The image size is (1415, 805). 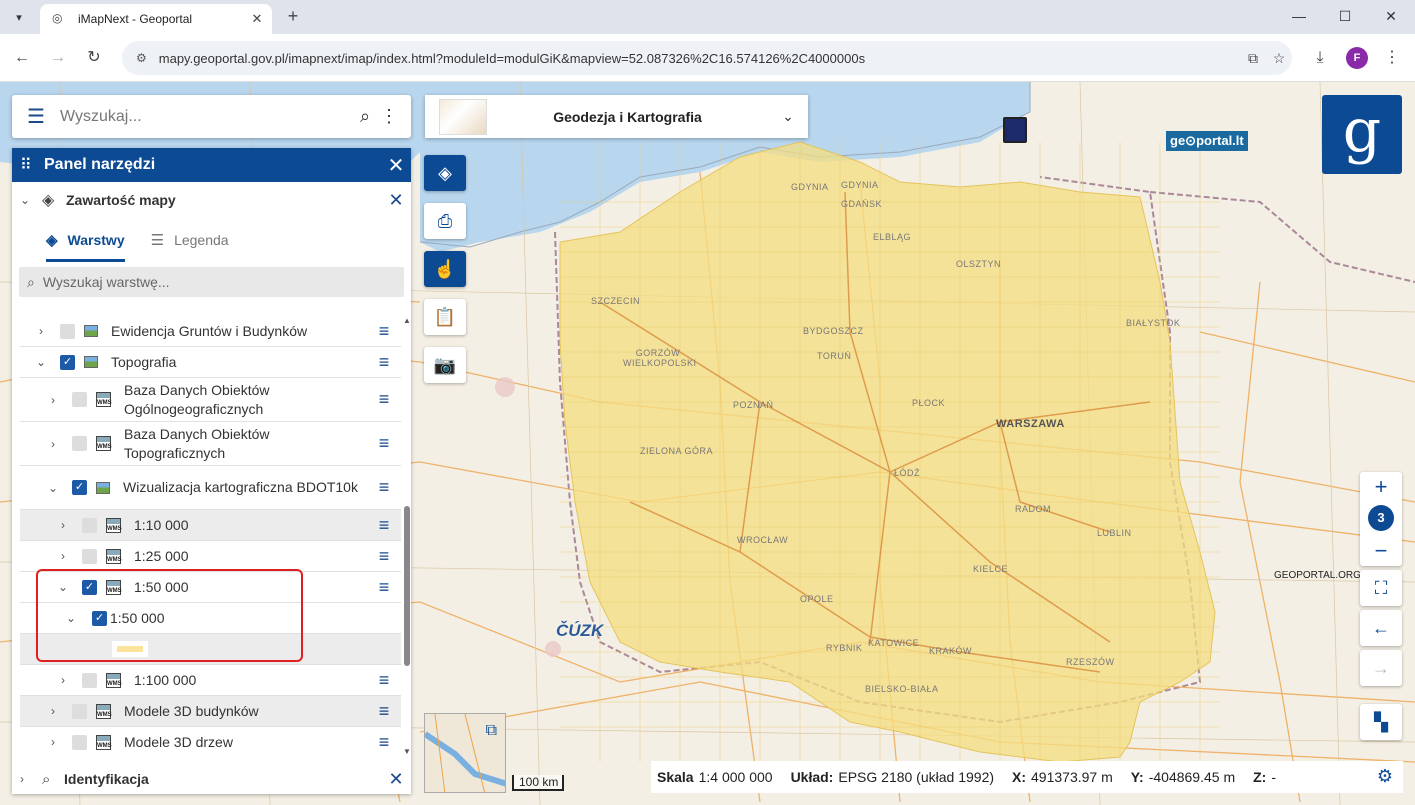 I want to click on zoom-out-button: −, so click(x=1381, y=551).